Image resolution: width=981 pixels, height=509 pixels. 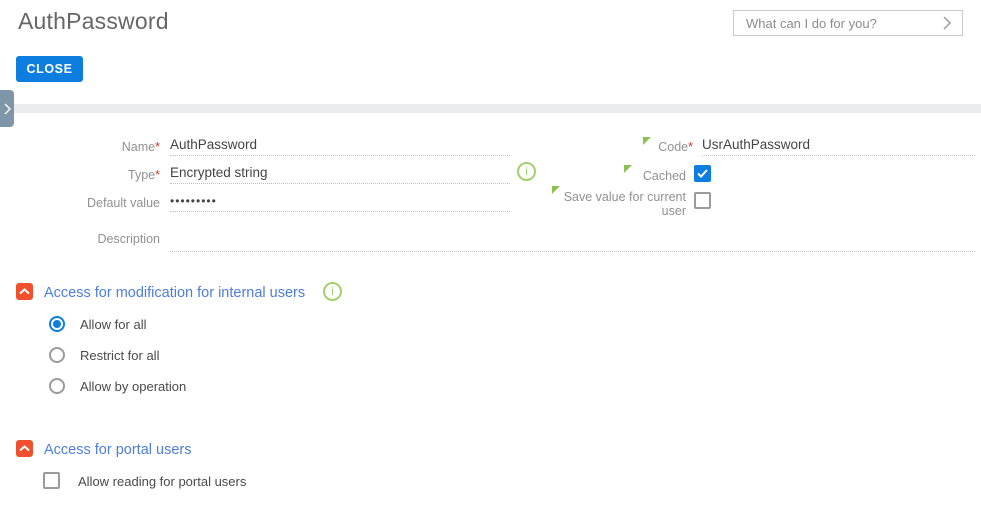 What do you see at coordinates (119, 356) in the screenshot?
I see `radio-restrict-for-all-label: Restrict for all` at bounding box center [119, 356].